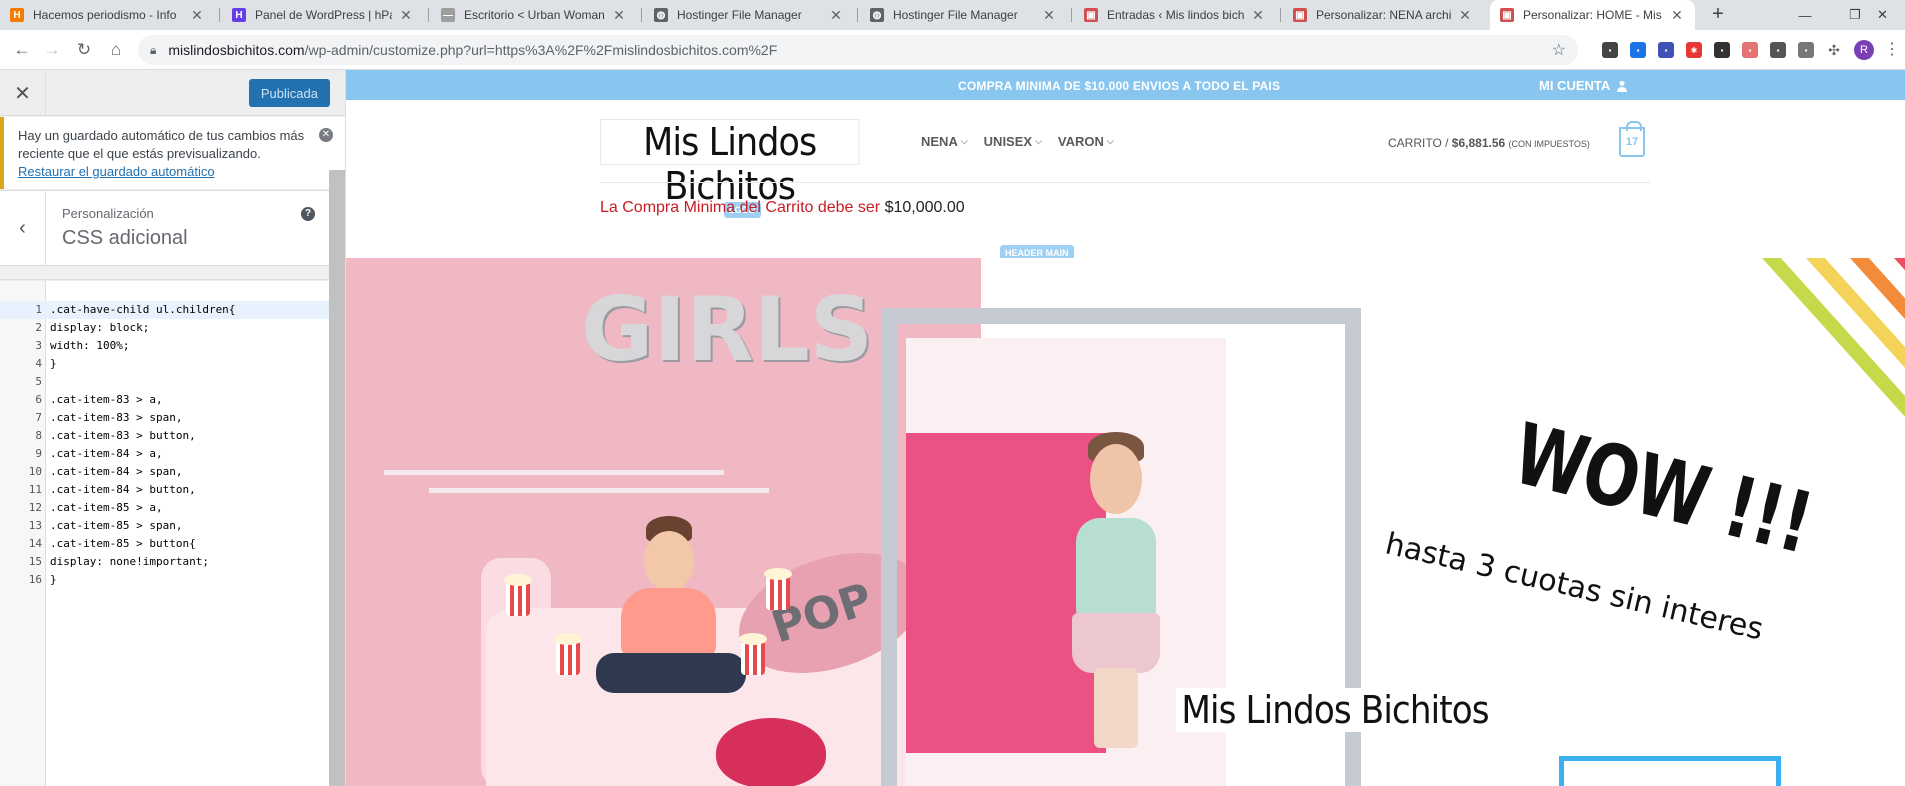 This screenshot has height=786, width=1905. What do you see at coordinates (38, 453) in the screenshot?
I see `line-number: 9` at bounding box center [38, 453].